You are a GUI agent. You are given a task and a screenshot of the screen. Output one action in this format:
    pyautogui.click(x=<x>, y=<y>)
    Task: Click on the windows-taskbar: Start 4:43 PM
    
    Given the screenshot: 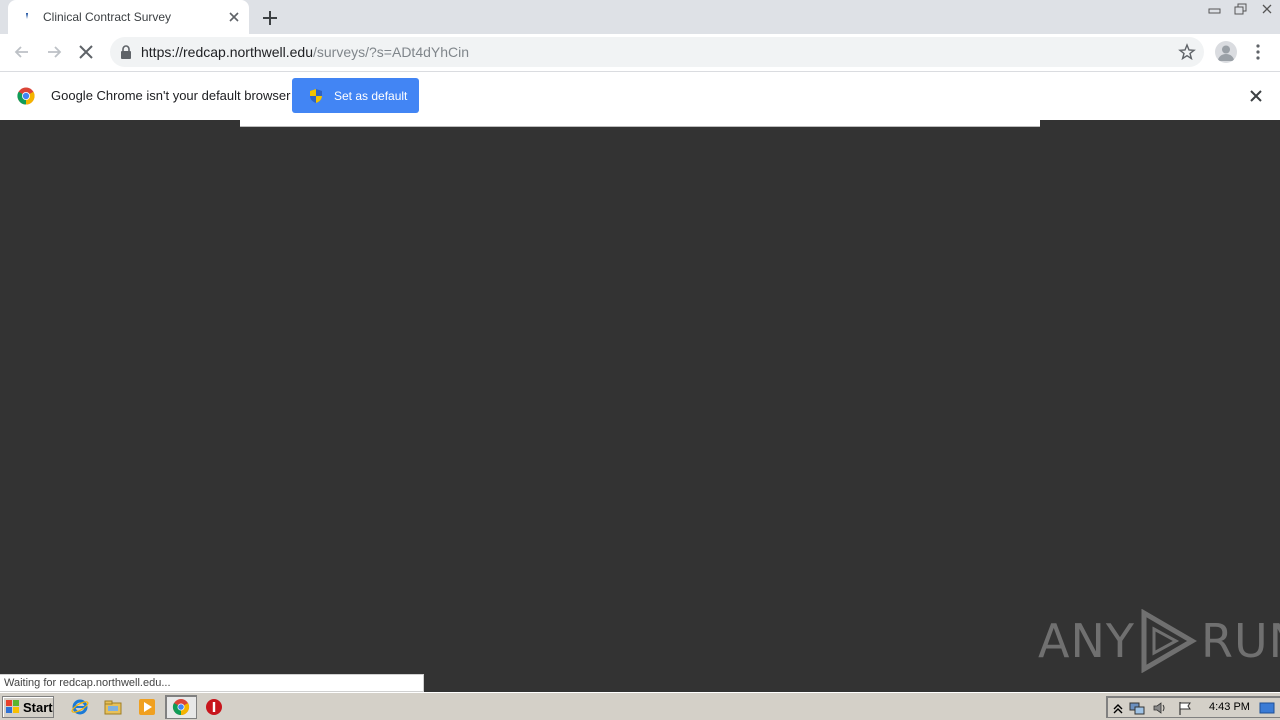 What is the action you would take?
    pyautogui.click(x=640, y=706)
    